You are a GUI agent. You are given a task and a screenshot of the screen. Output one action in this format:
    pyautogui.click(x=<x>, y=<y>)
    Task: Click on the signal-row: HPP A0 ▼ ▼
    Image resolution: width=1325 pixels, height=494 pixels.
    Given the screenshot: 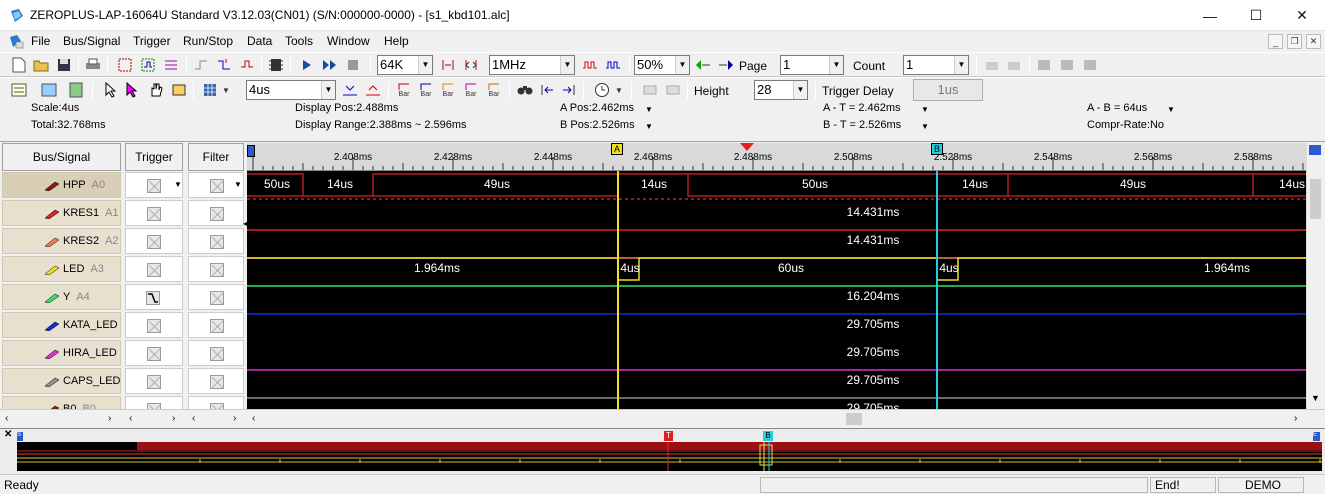 What is the action you would take?
    pyautogui.click(x=123, y=185)
    